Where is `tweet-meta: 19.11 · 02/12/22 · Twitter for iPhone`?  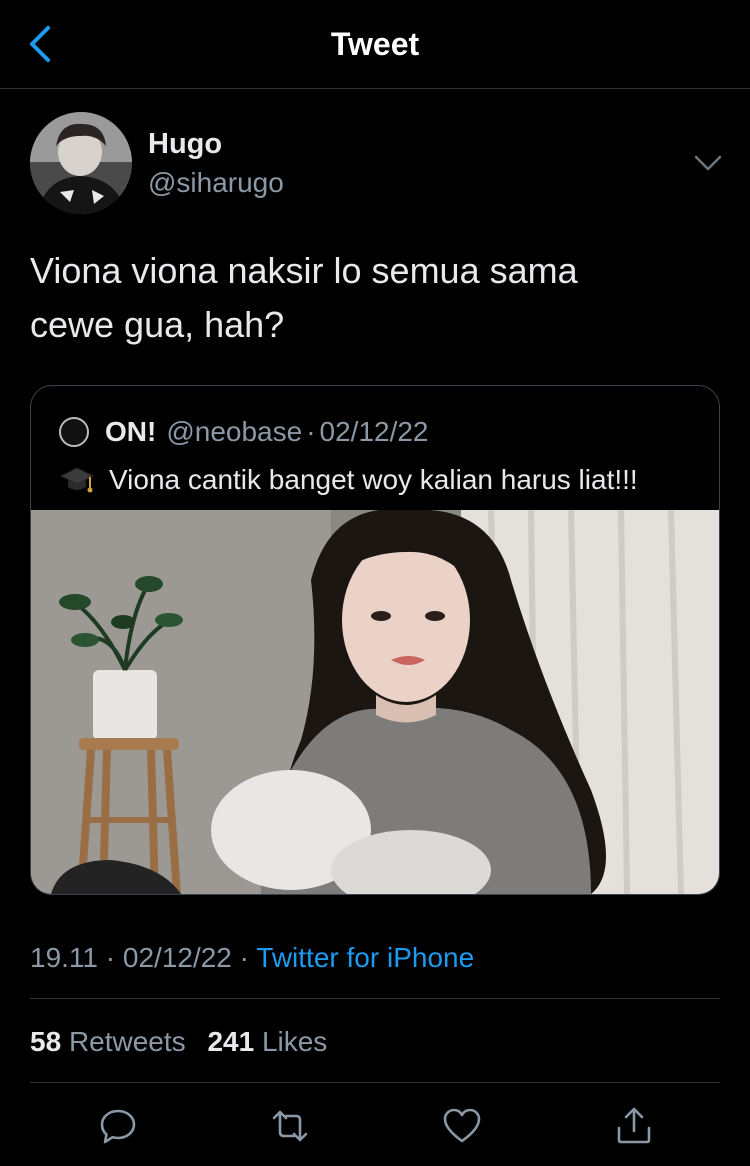 tweet-meta: 19.11 · 02/12/22 · Twitter for iPhone is located at coordinates (252, 958).